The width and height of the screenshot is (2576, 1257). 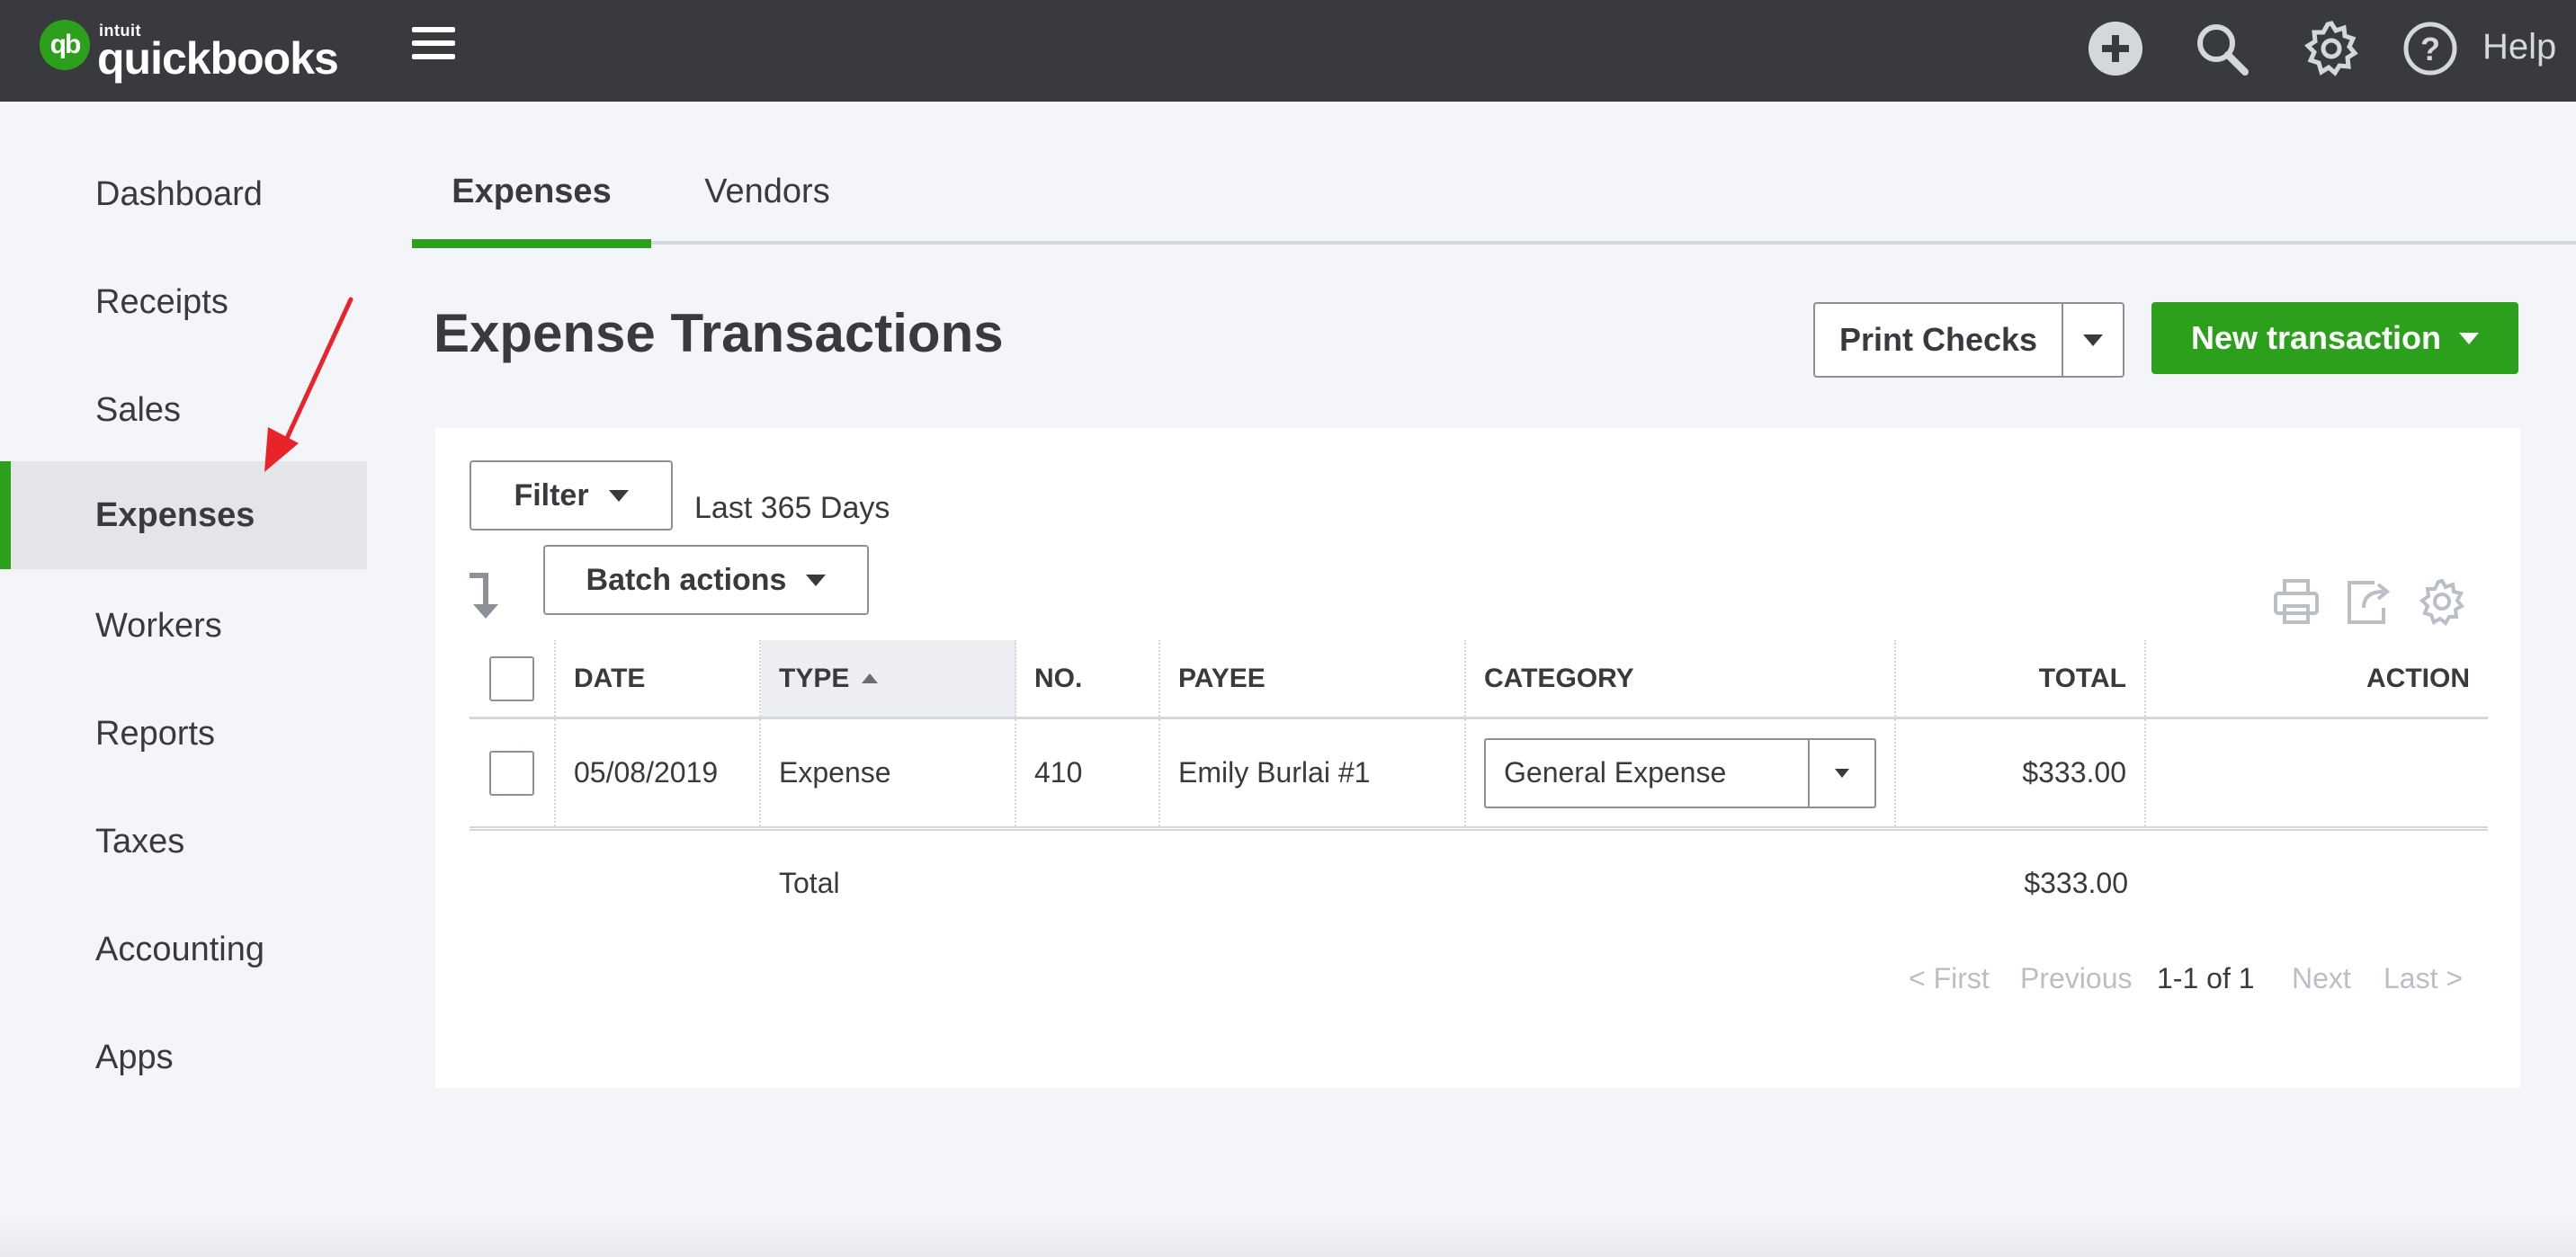 I want to click on tab-expenses: Expenses, so click(x=531, y=196).